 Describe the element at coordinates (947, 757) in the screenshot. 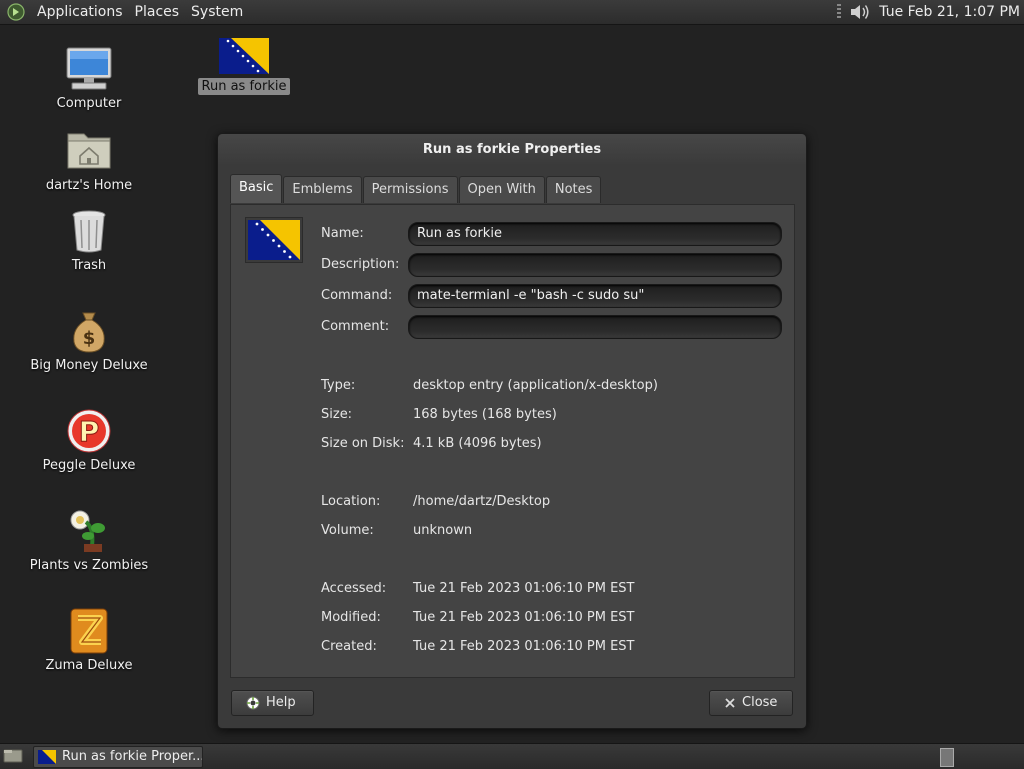

I see `workspace-switcher` at that location.